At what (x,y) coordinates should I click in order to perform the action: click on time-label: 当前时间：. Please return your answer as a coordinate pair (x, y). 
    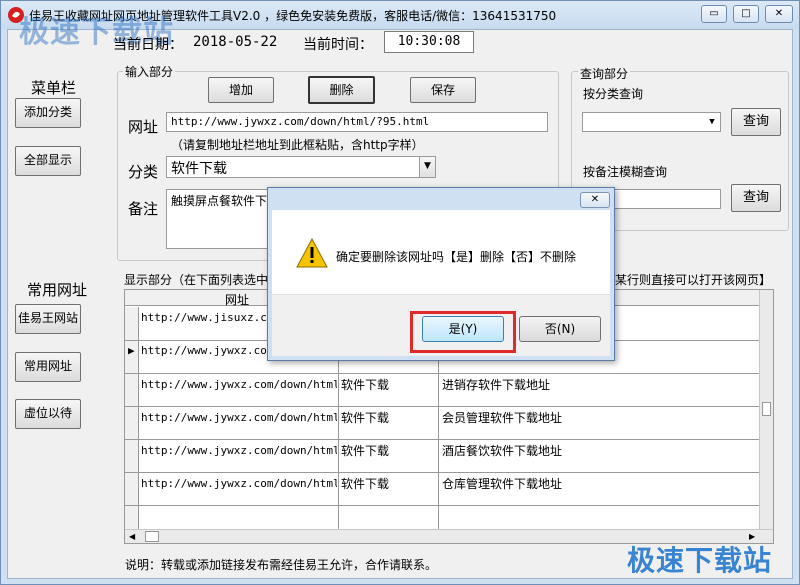
    Looking at the image, I should click on (338, 45).